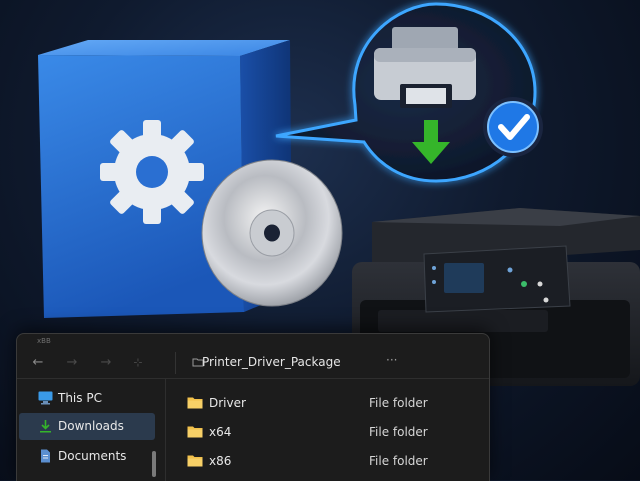  I want to click on file-name: x86, so click(220, 461).